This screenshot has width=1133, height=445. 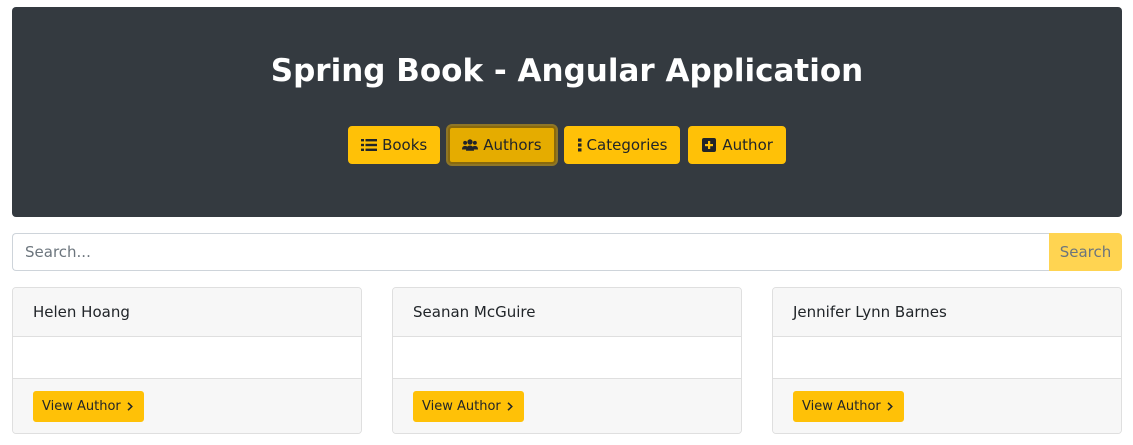 What do you see at coordinates (580, 145) in the screenshot?
I see `ellipsis-vertical-icon` at bounding box center [580, 145].